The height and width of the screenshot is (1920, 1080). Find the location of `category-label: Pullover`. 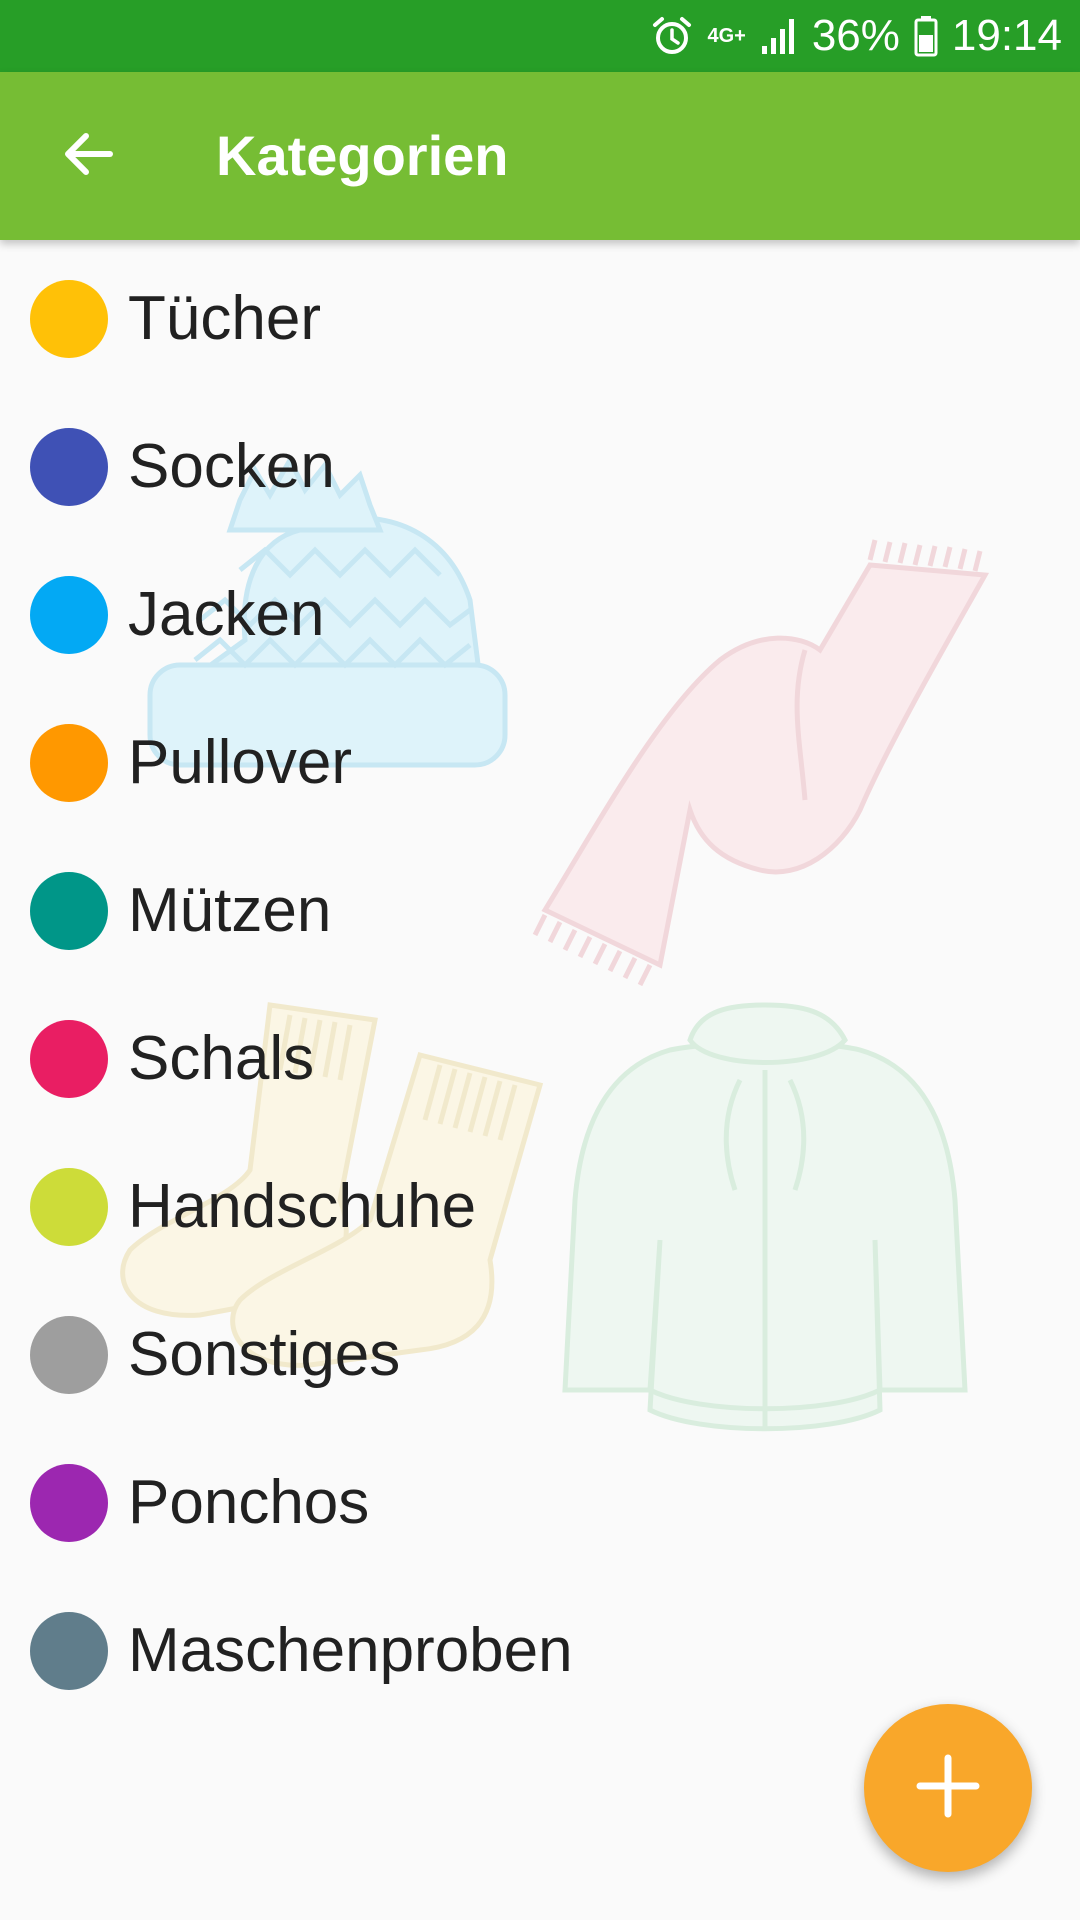

category-label: Pullover is located at coordinates (240, 762).